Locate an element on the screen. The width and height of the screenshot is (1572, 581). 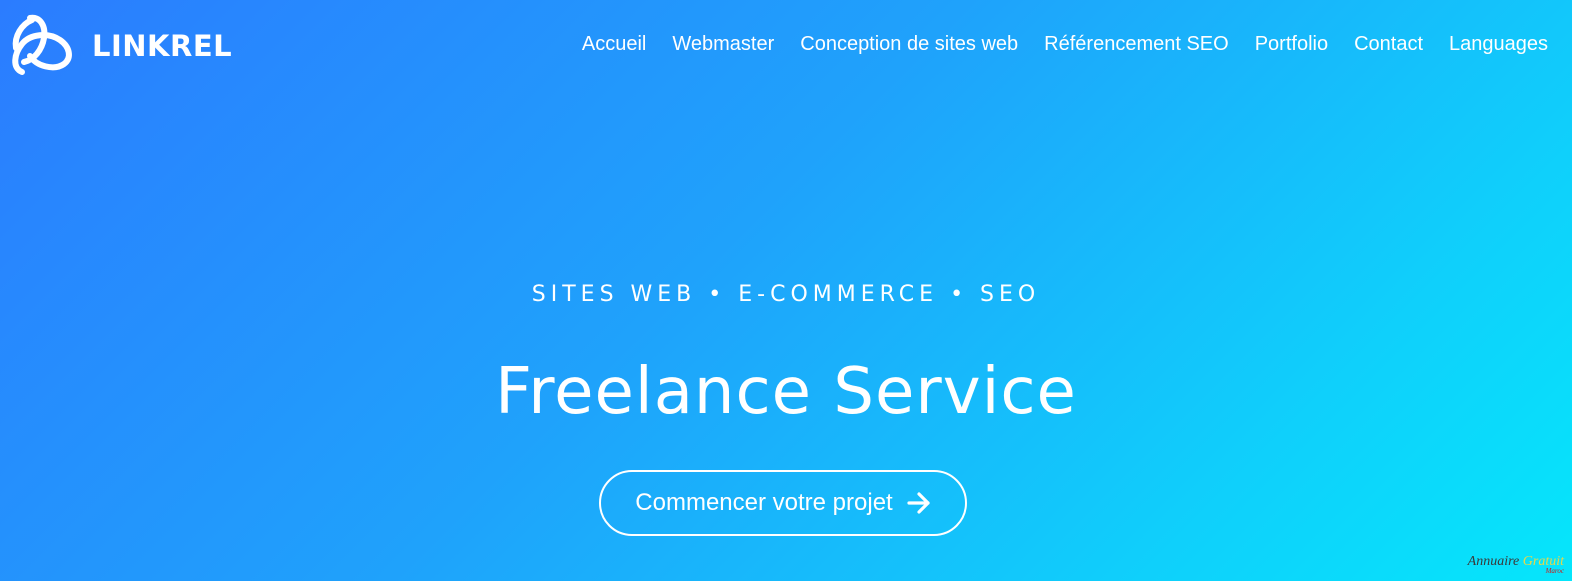
start-project-button: Commencer votre projet is located at coordinates (783, 503).